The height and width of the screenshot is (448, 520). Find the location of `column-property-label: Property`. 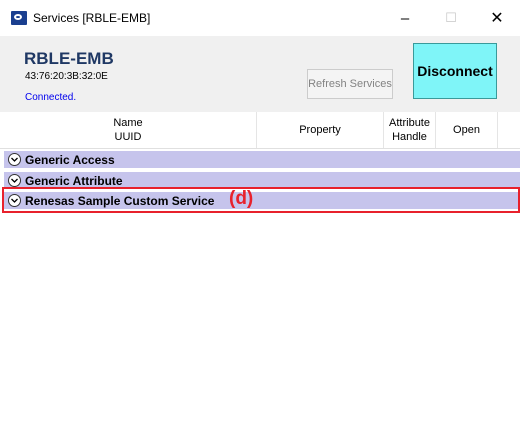

column-property-label: Property is located at coordinates (320, 130).